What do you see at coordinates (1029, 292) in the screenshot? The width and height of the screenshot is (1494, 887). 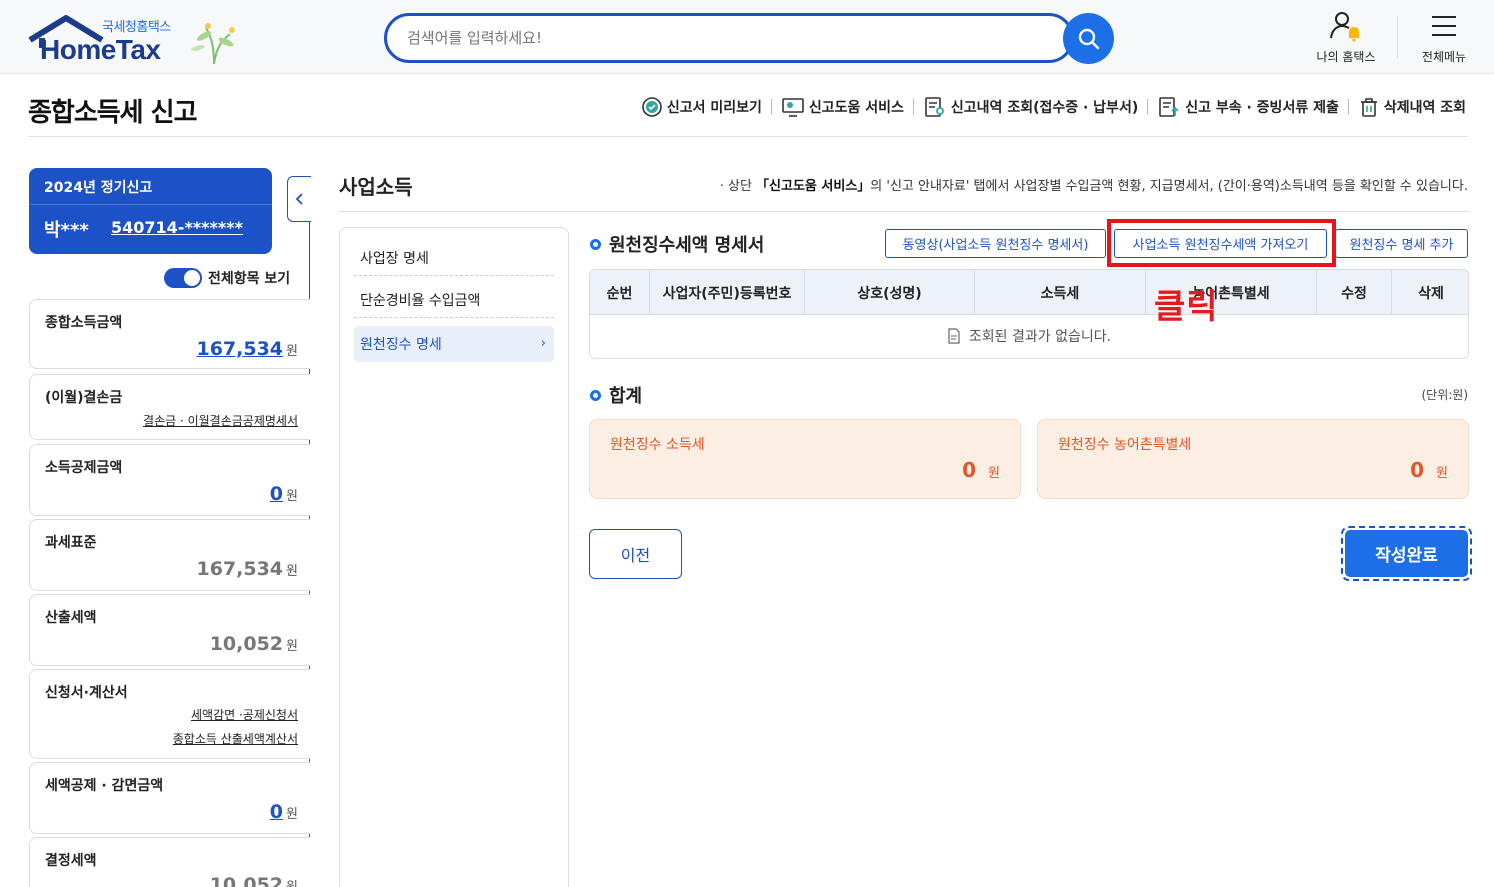 I see `table-header: 순번 사업자(주민)등록번호 상호(성명) 소득세 농어촌특별세 수정 삭제` at bounding box center [1029, 292].